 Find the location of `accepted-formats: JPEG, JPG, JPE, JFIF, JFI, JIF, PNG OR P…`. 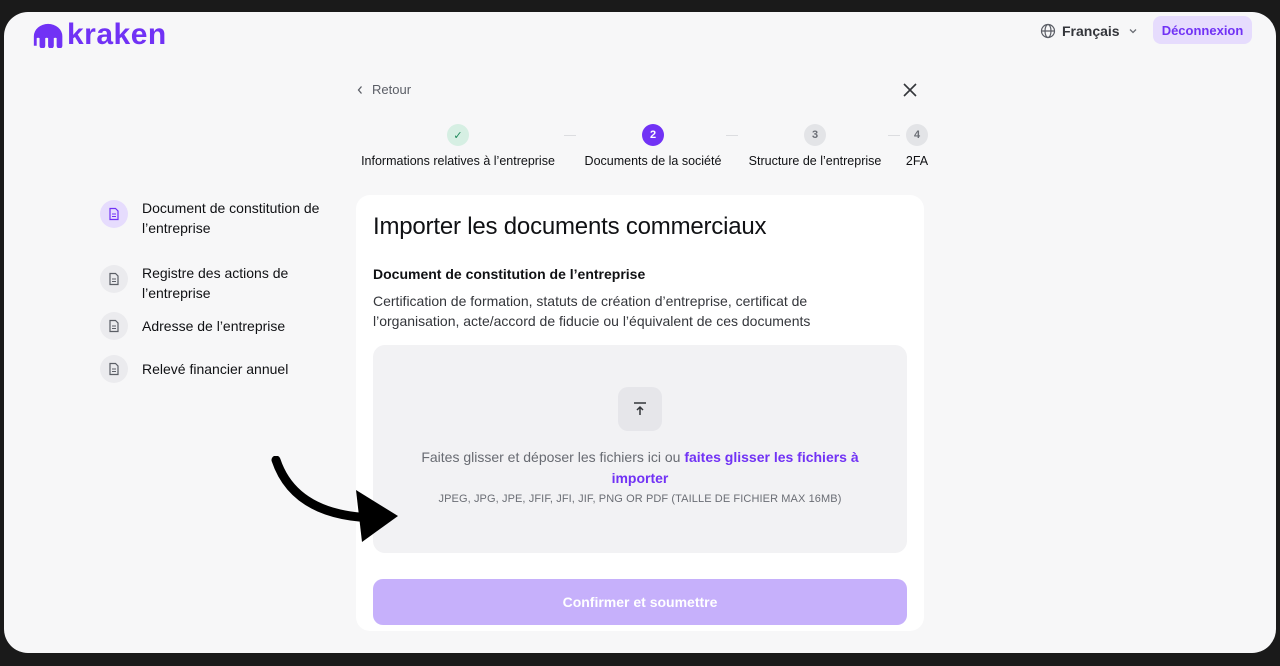

accepted-formats: JPEG, JPG, JPE, JFIF, JFI, JIF, PNG OR P… is located at coordinates (640, 499).